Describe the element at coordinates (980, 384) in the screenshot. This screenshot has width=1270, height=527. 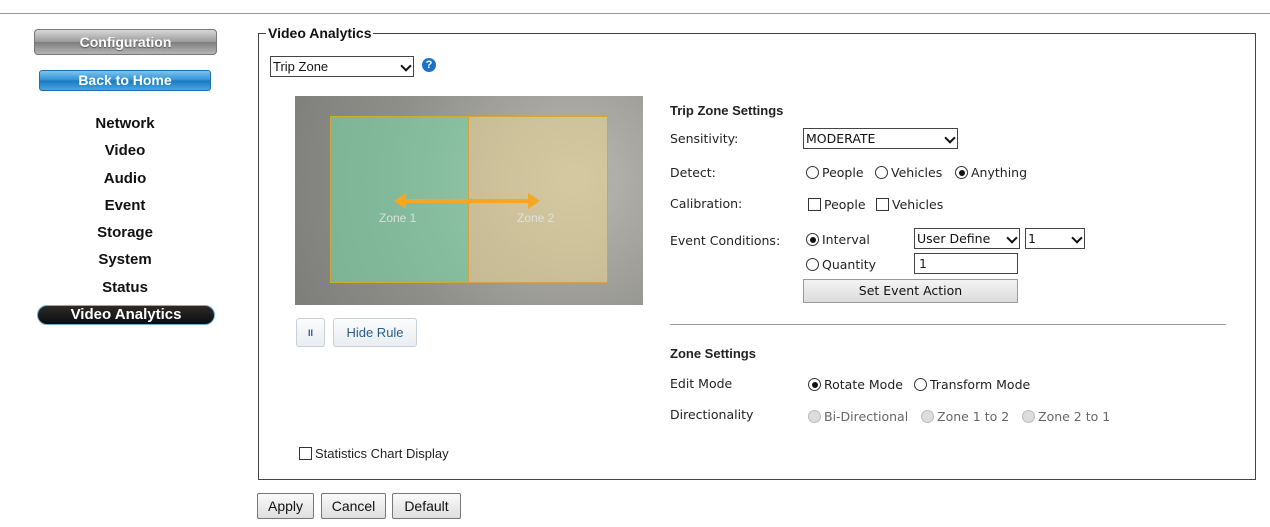
I see `transform-mode-label: Transform Mode` at that location.